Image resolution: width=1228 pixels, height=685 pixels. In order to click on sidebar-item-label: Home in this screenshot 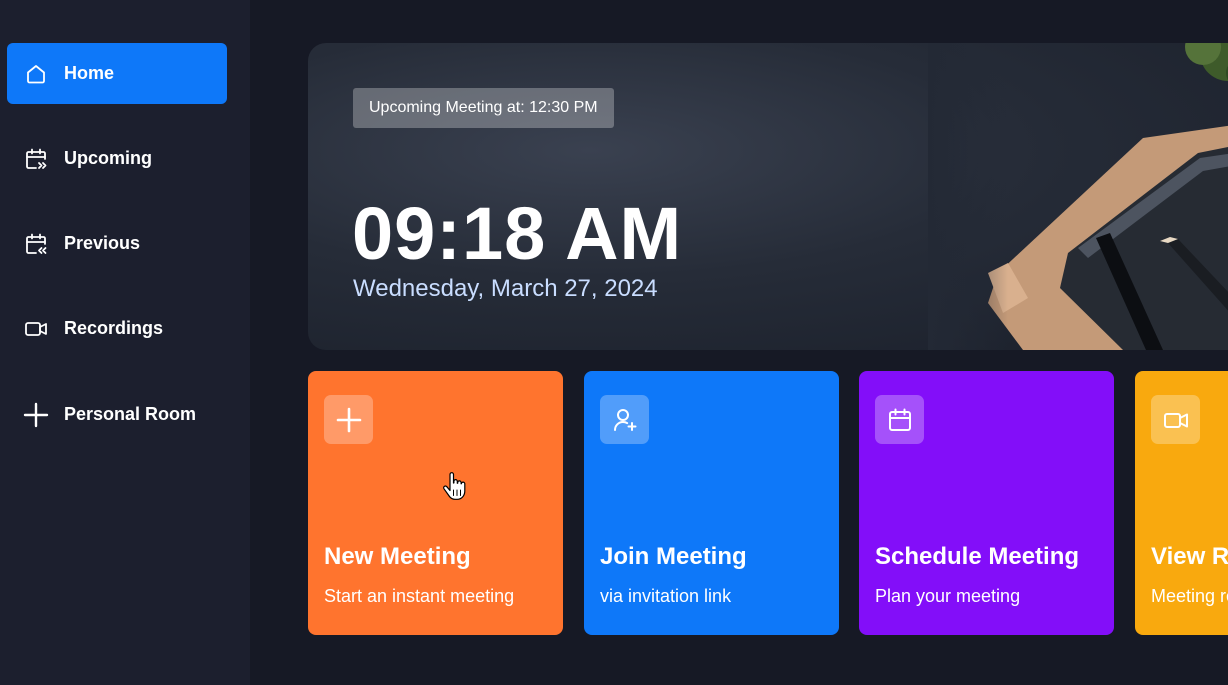, I will do `click(89, 73)`.